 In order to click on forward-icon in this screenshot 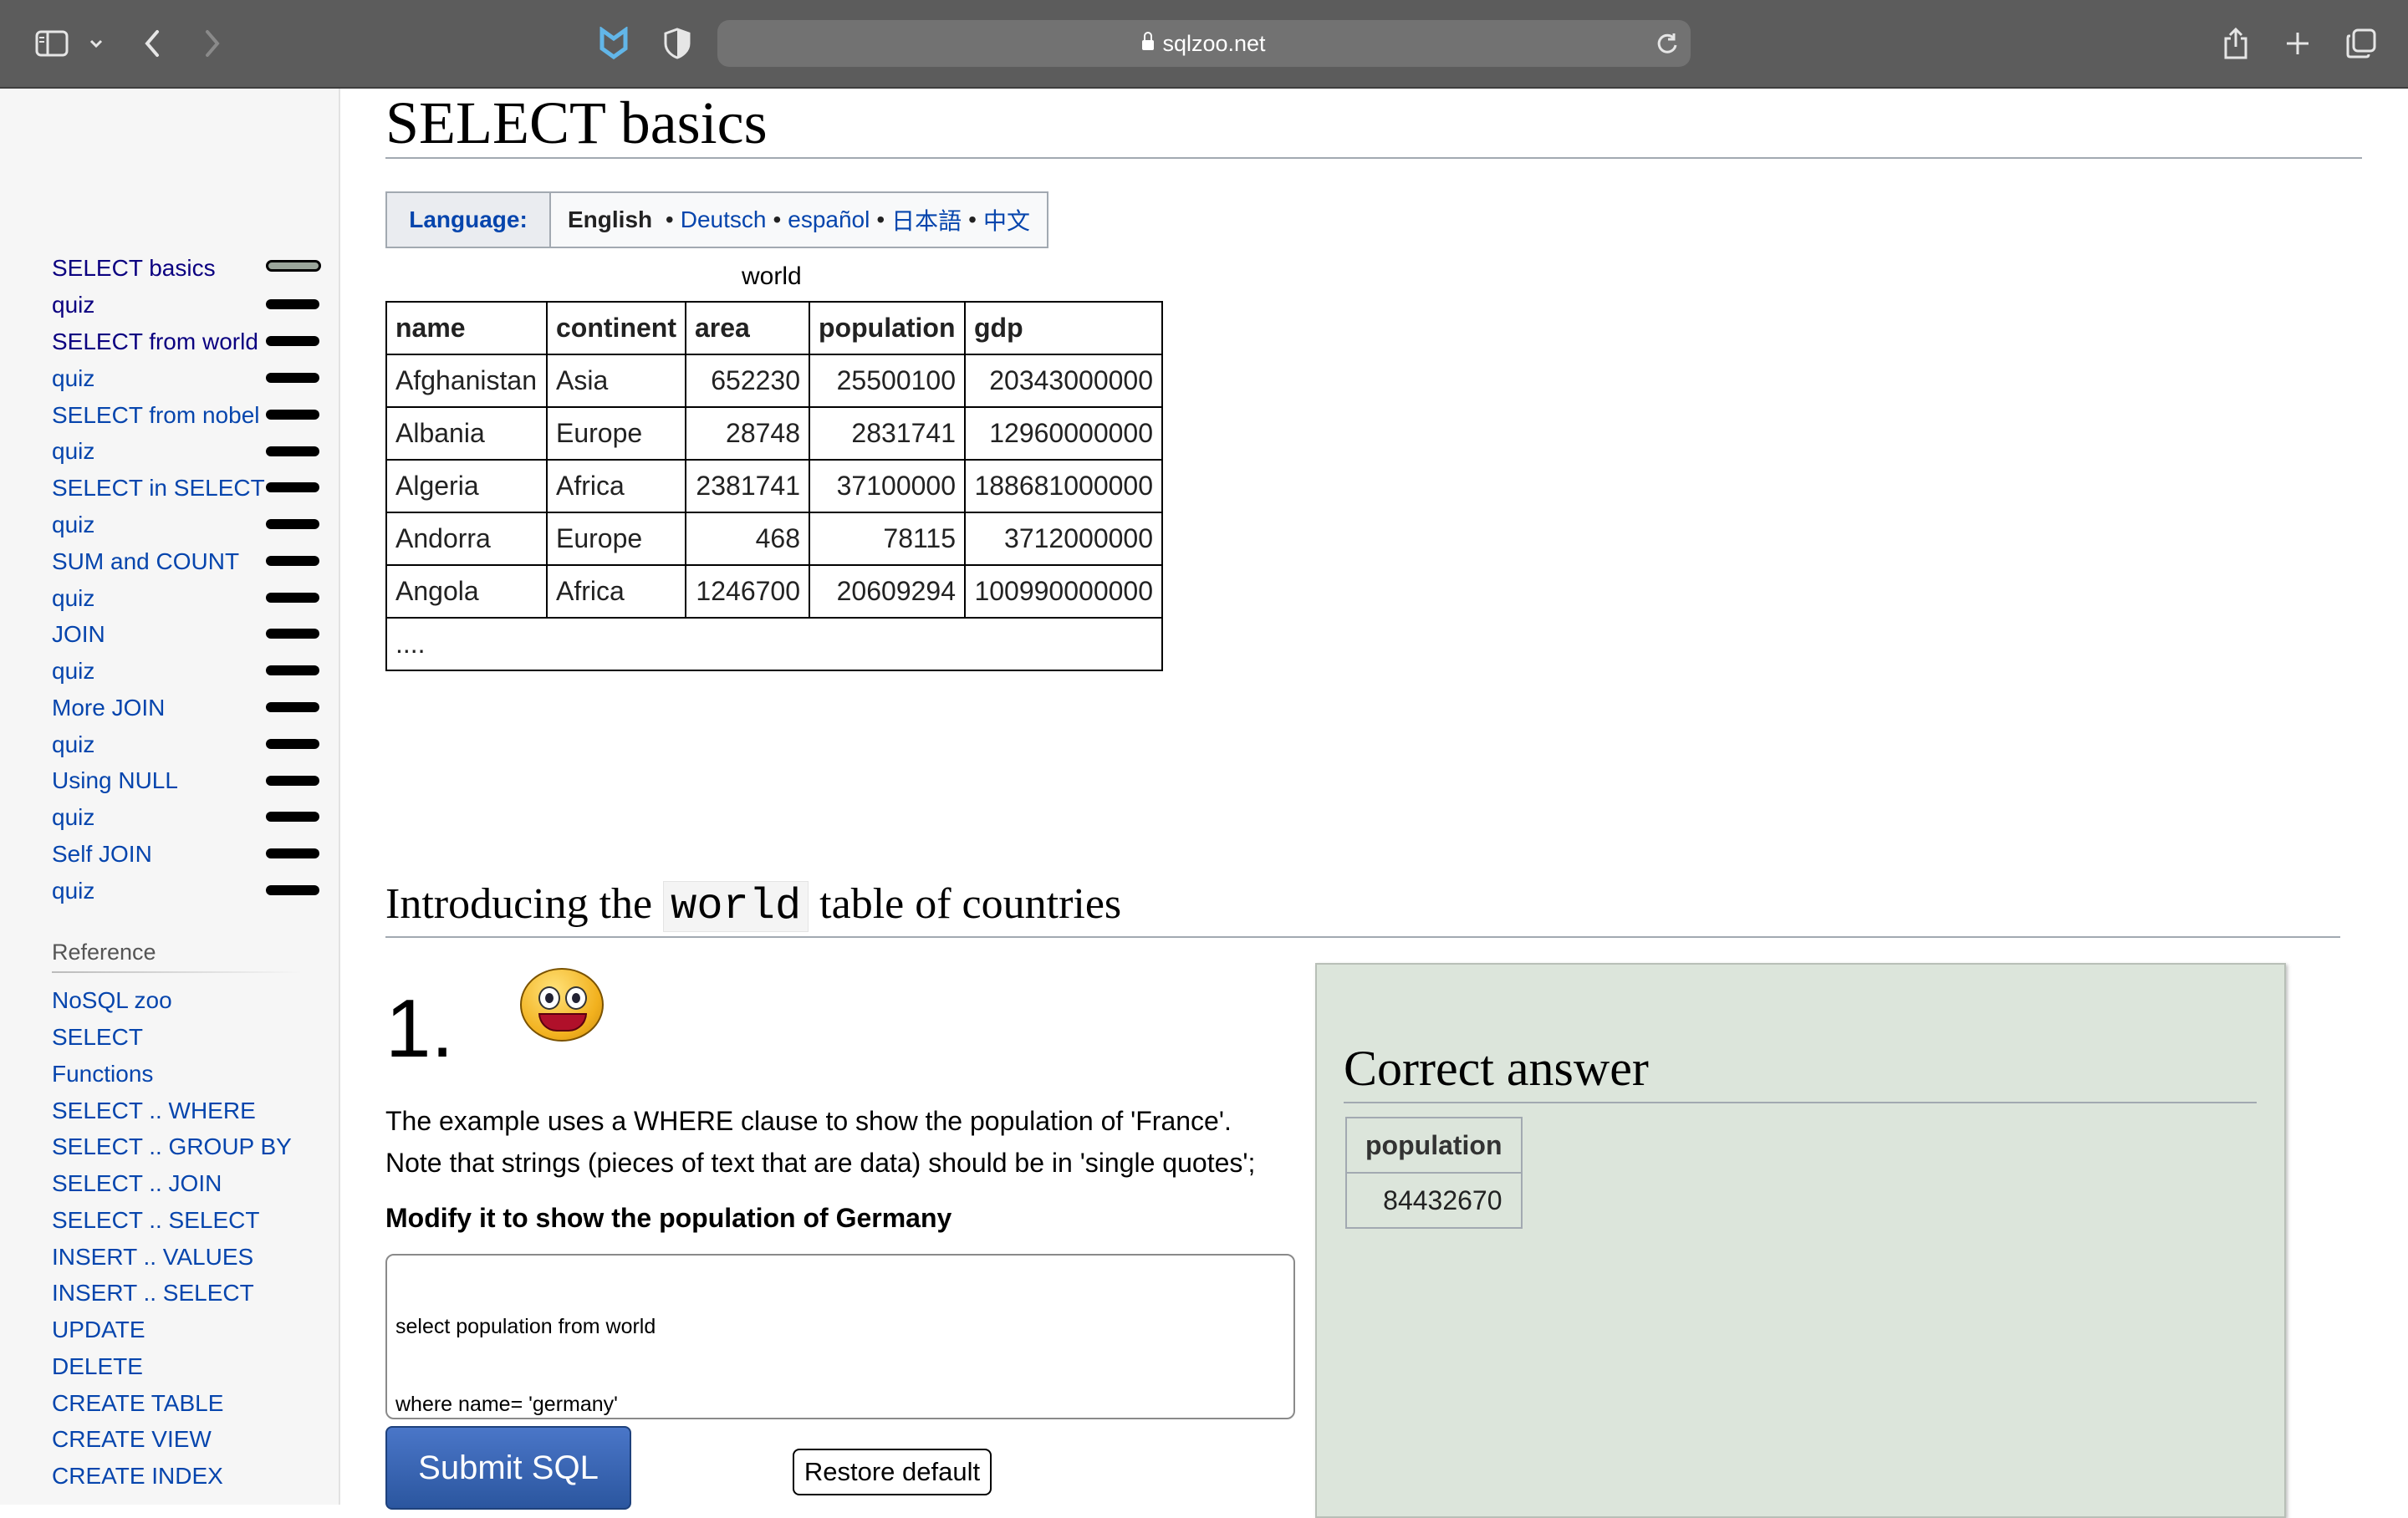, I will do `click(212, 43)`.